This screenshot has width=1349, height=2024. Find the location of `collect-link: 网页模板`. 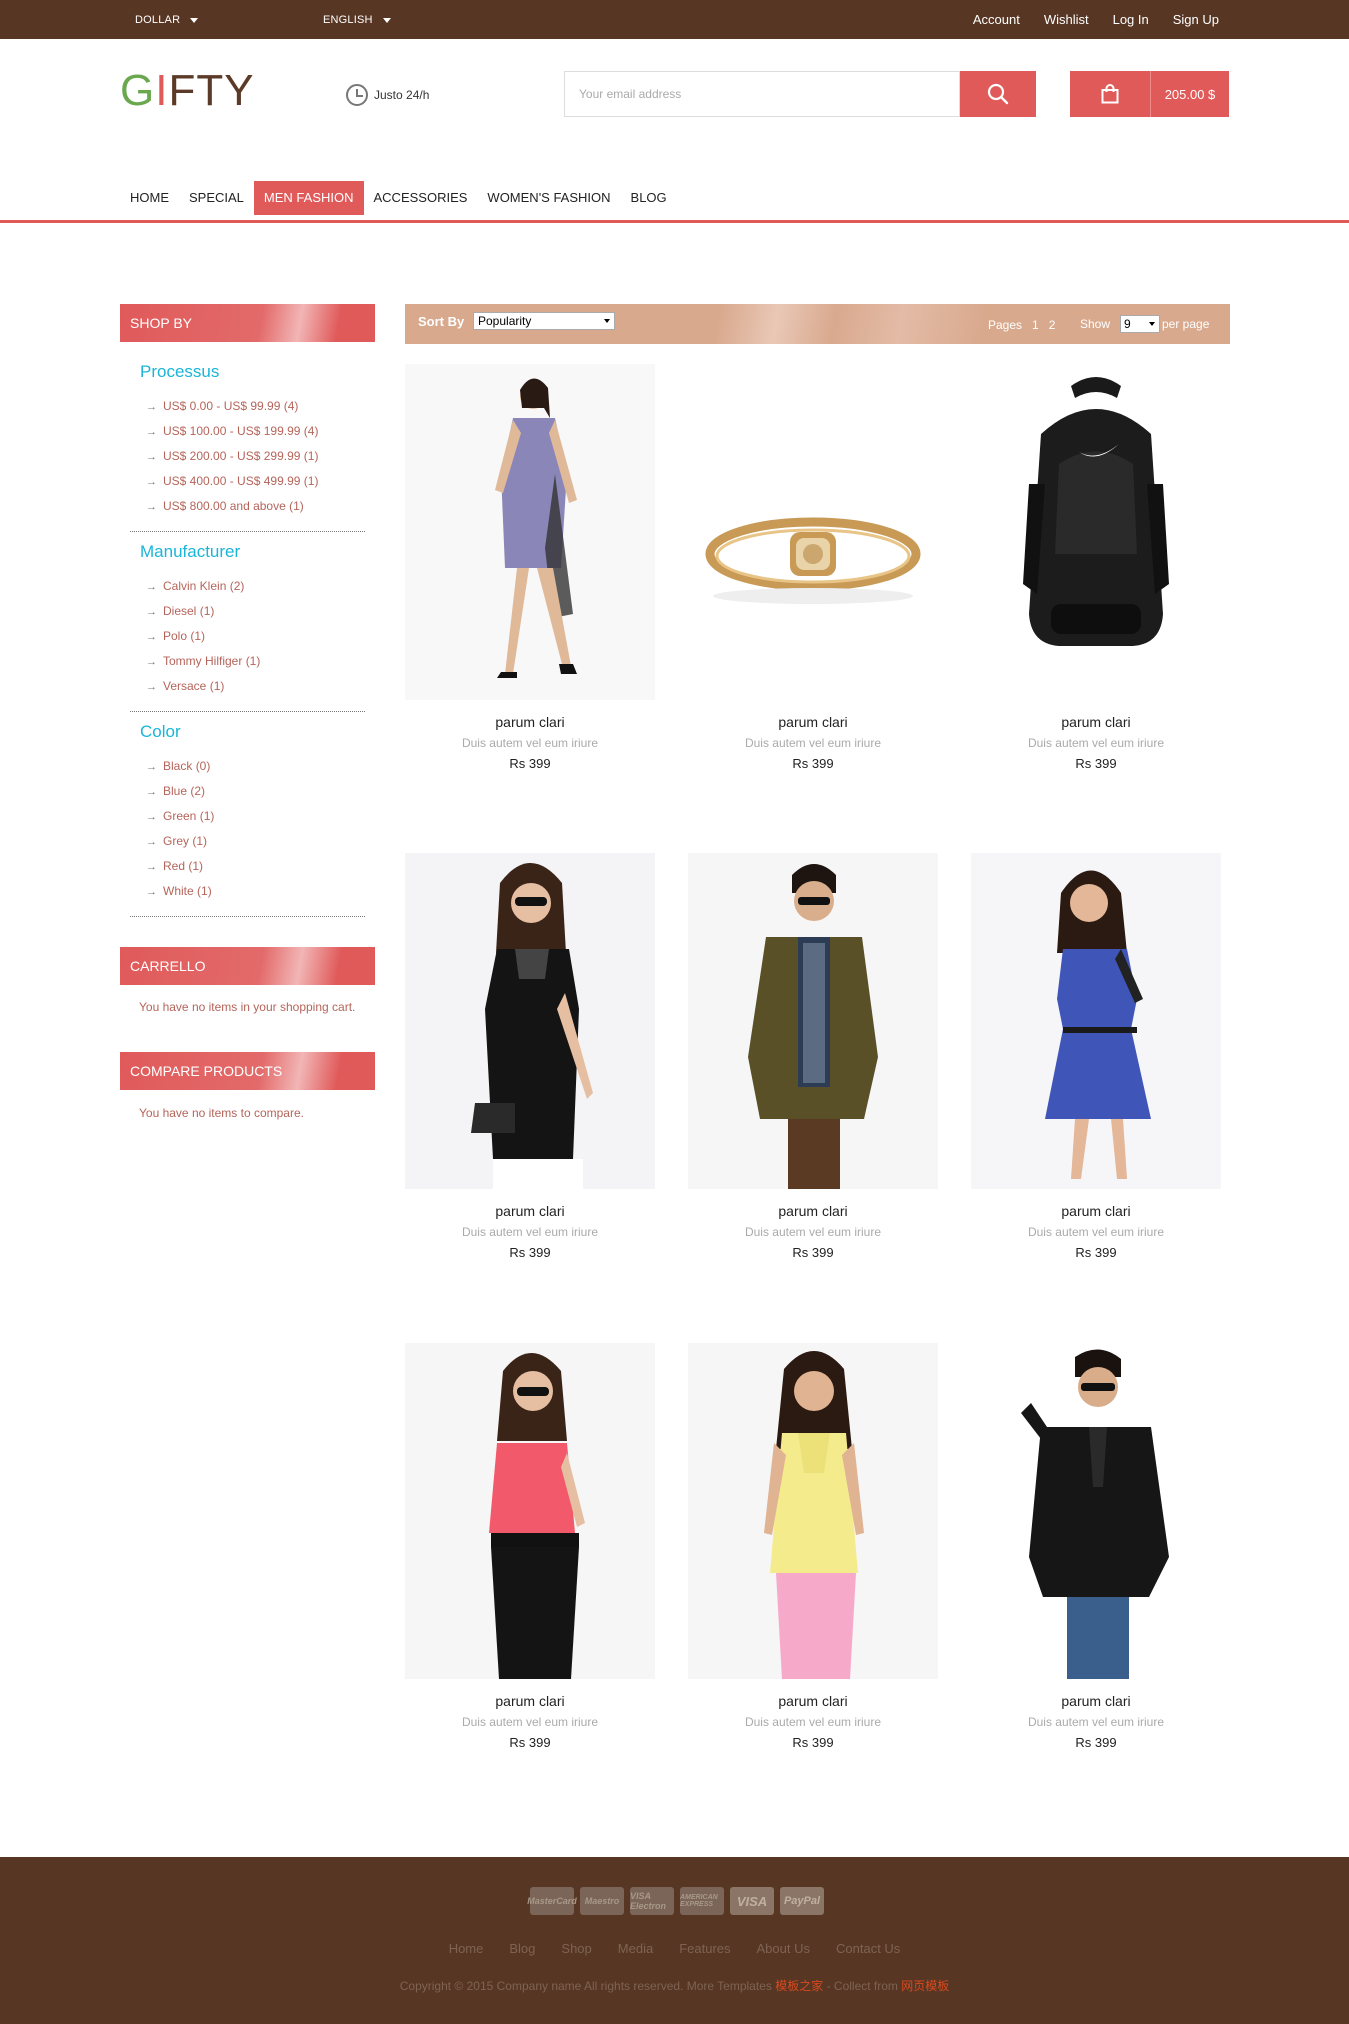

collect-link: 网页模板 is located at coordinates (925, 1986).